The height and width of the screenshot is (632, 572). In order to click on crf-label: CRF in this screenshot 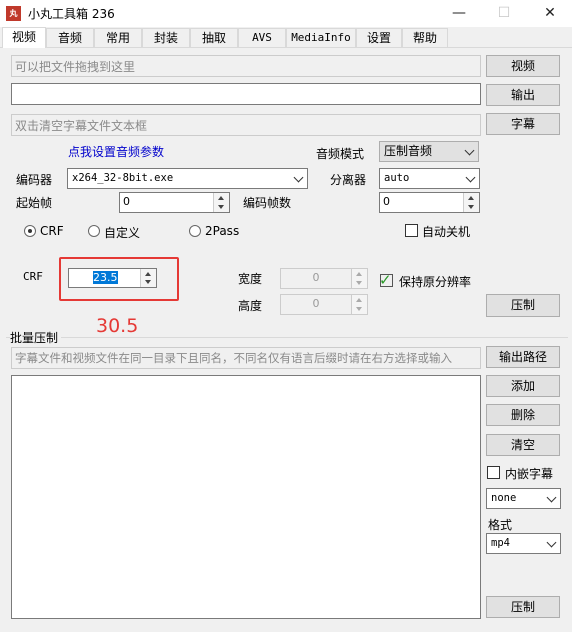, I will do `click(33, 276)`.